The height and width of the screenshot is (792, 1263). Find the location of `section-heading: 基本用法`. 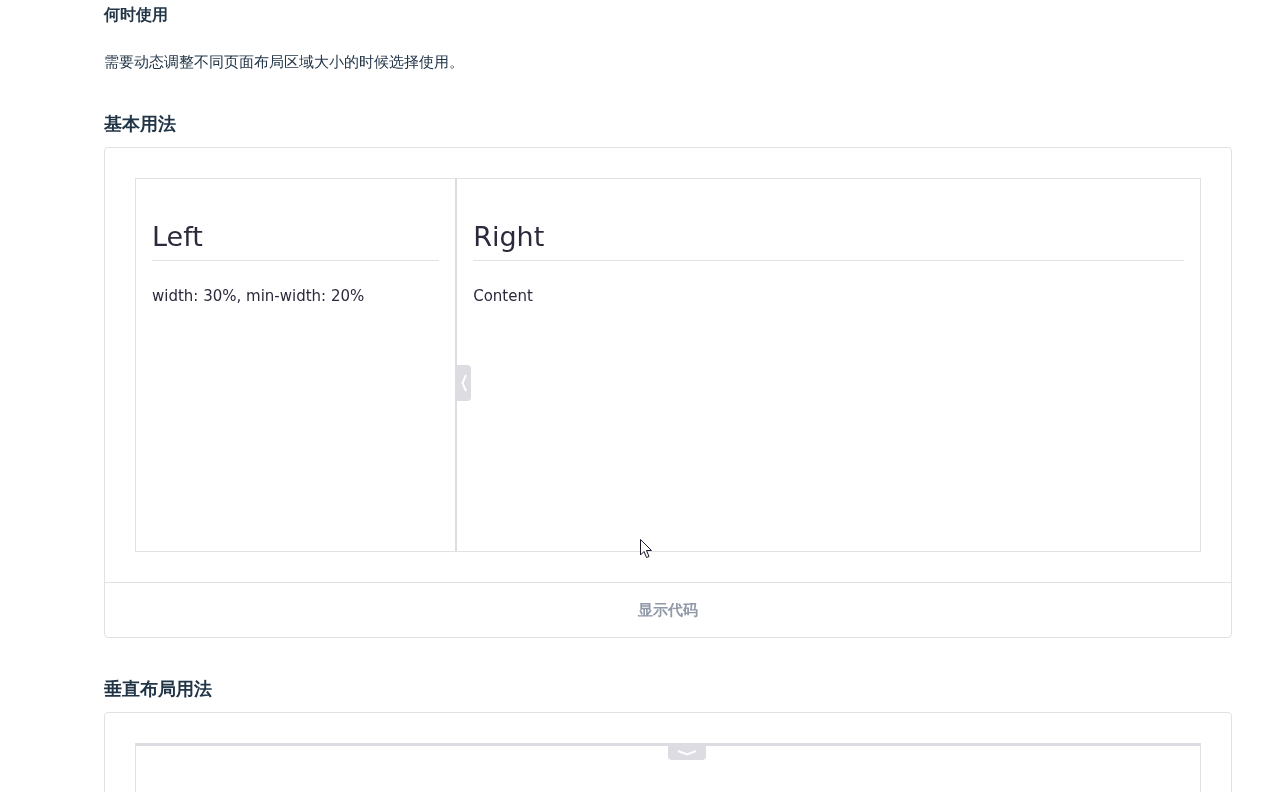

section-heading: 基本用法 is located at coordinates (140, 124).